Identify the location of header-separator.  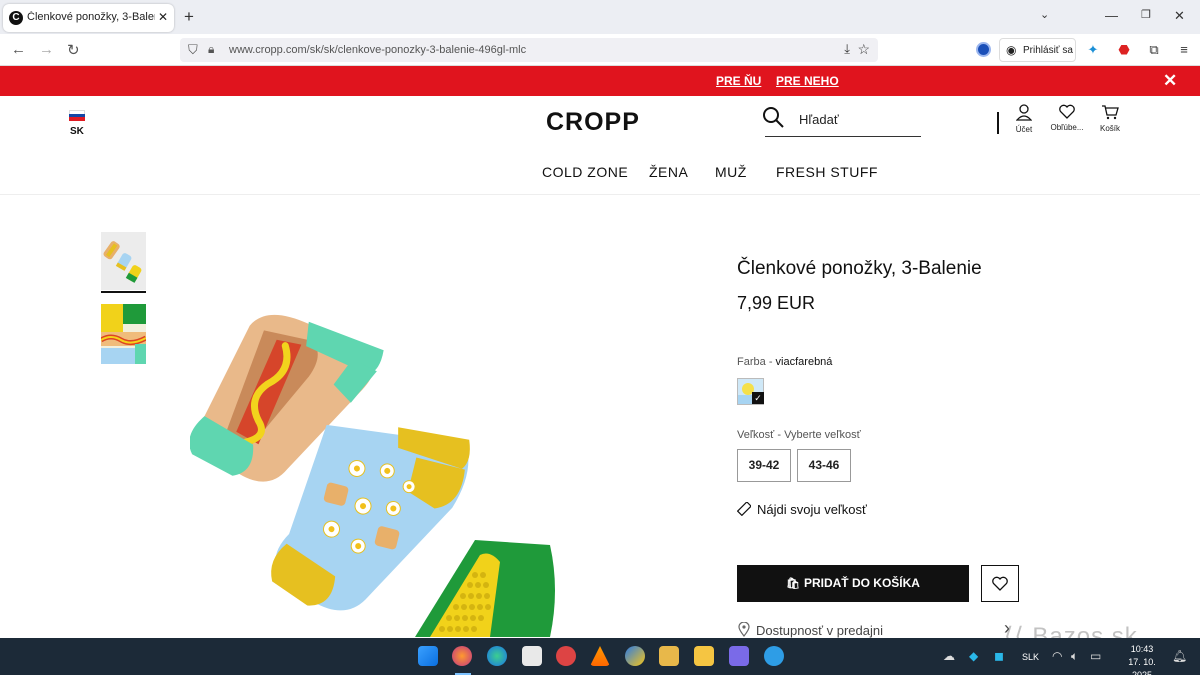
(600, 194).